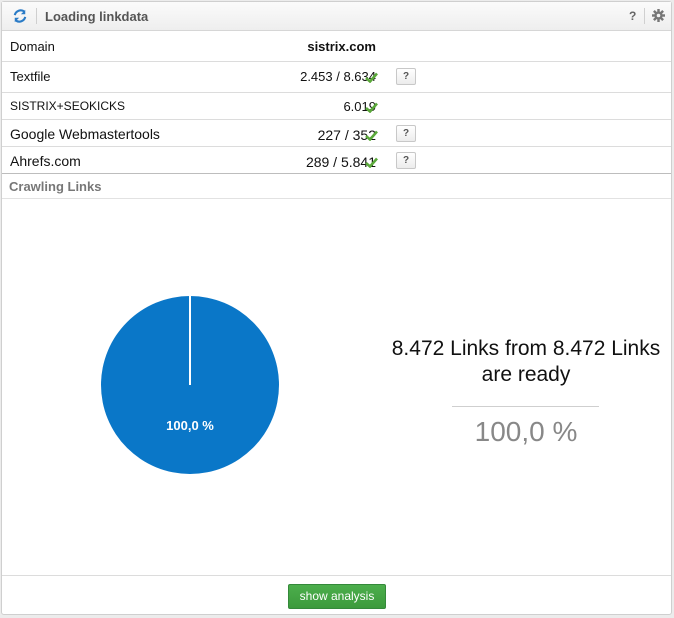 This screenshot has height=618, width=674. What do you see at coordinates (336, 16) in the screenshot?
I see `panel-header: Loading linkdata ?` at bounding box center [336, 16].